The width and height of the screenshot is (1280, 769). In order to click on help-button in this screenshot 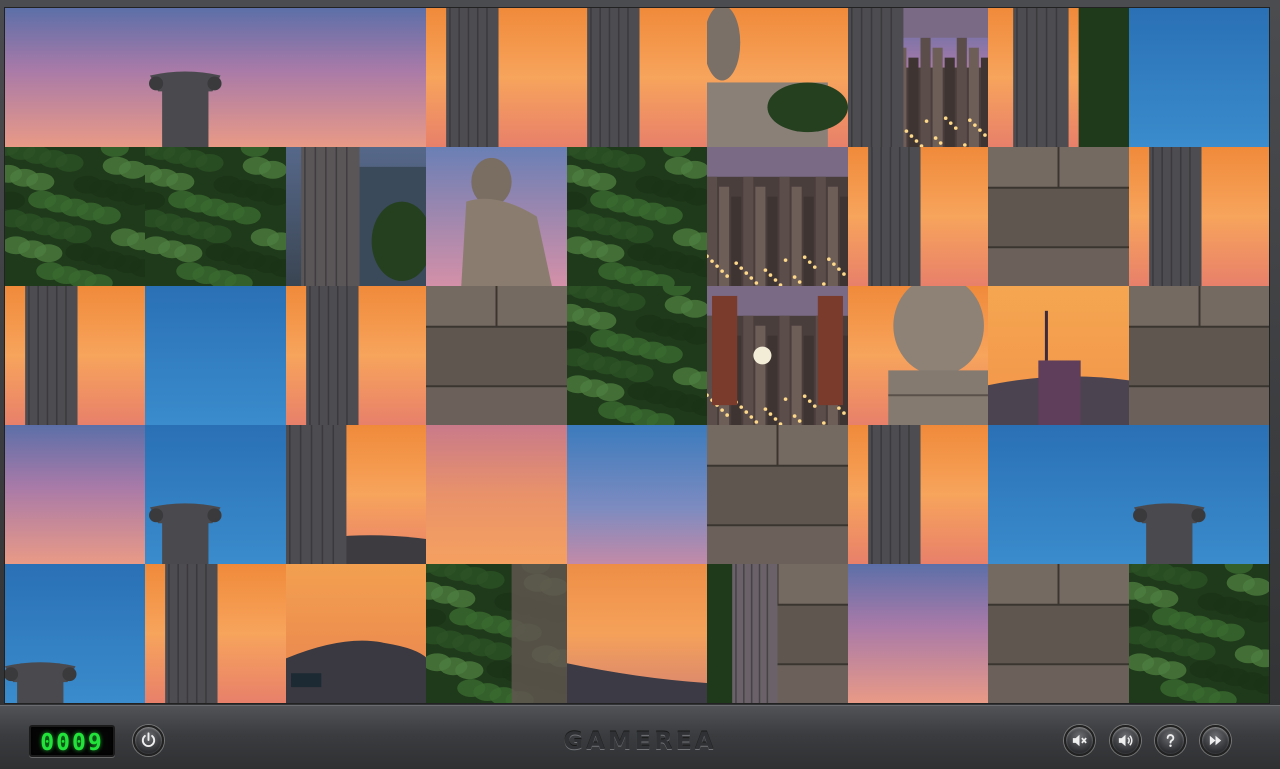, I will do `click(1170, 740)`.